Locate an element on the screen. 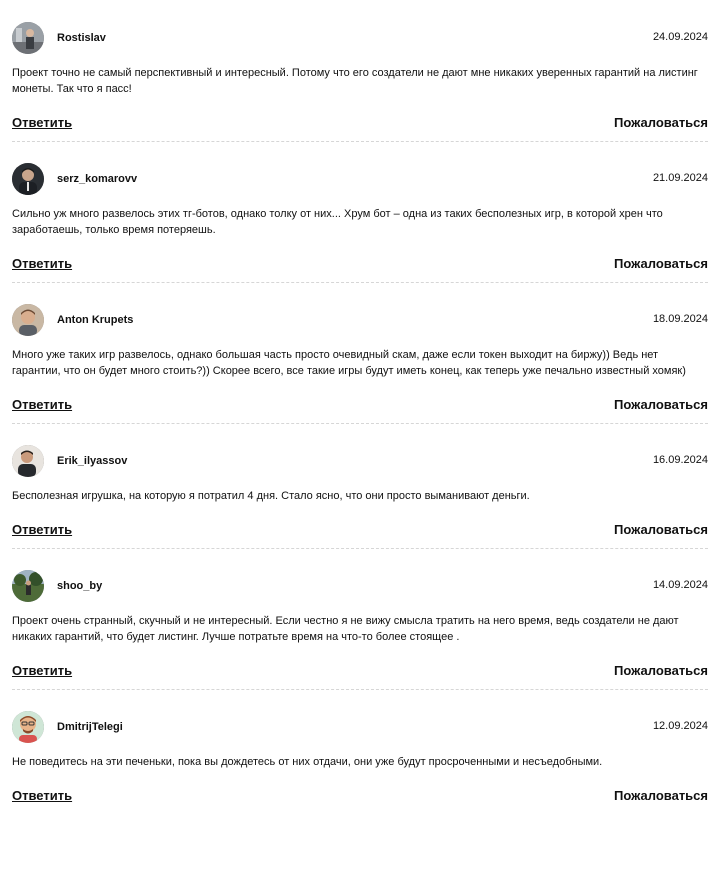  comment-header: serz_komarovv 21.09.2024 is located at coordinates (360, 180).